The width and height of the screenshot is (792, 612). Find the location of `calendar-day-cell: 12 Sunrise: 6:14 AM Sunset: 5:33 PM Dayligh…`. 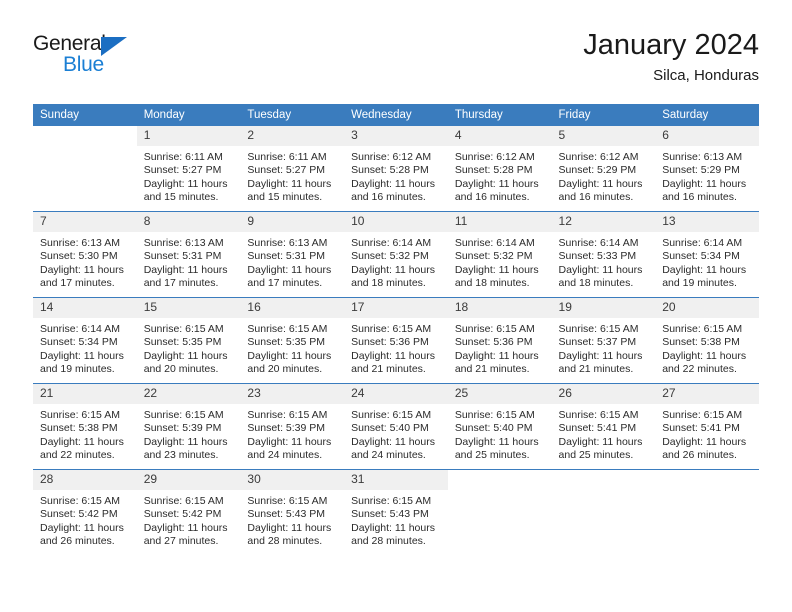

calendar-day-cell: 12 Sunrise: 6:14 AM Sunset: 5:33 PM Dayligh… is located at coordinates (603, 254).